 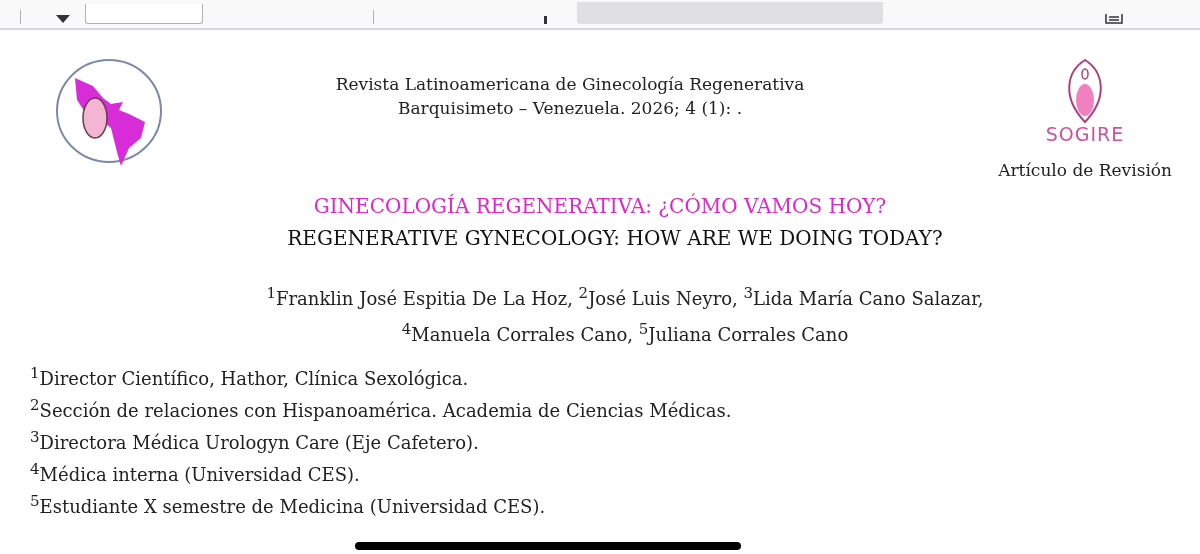 I want to click on affiliation: $^{3}$Directora Médica Urologyn Care (Eje Cafetero)., so click(x=254, y=441).